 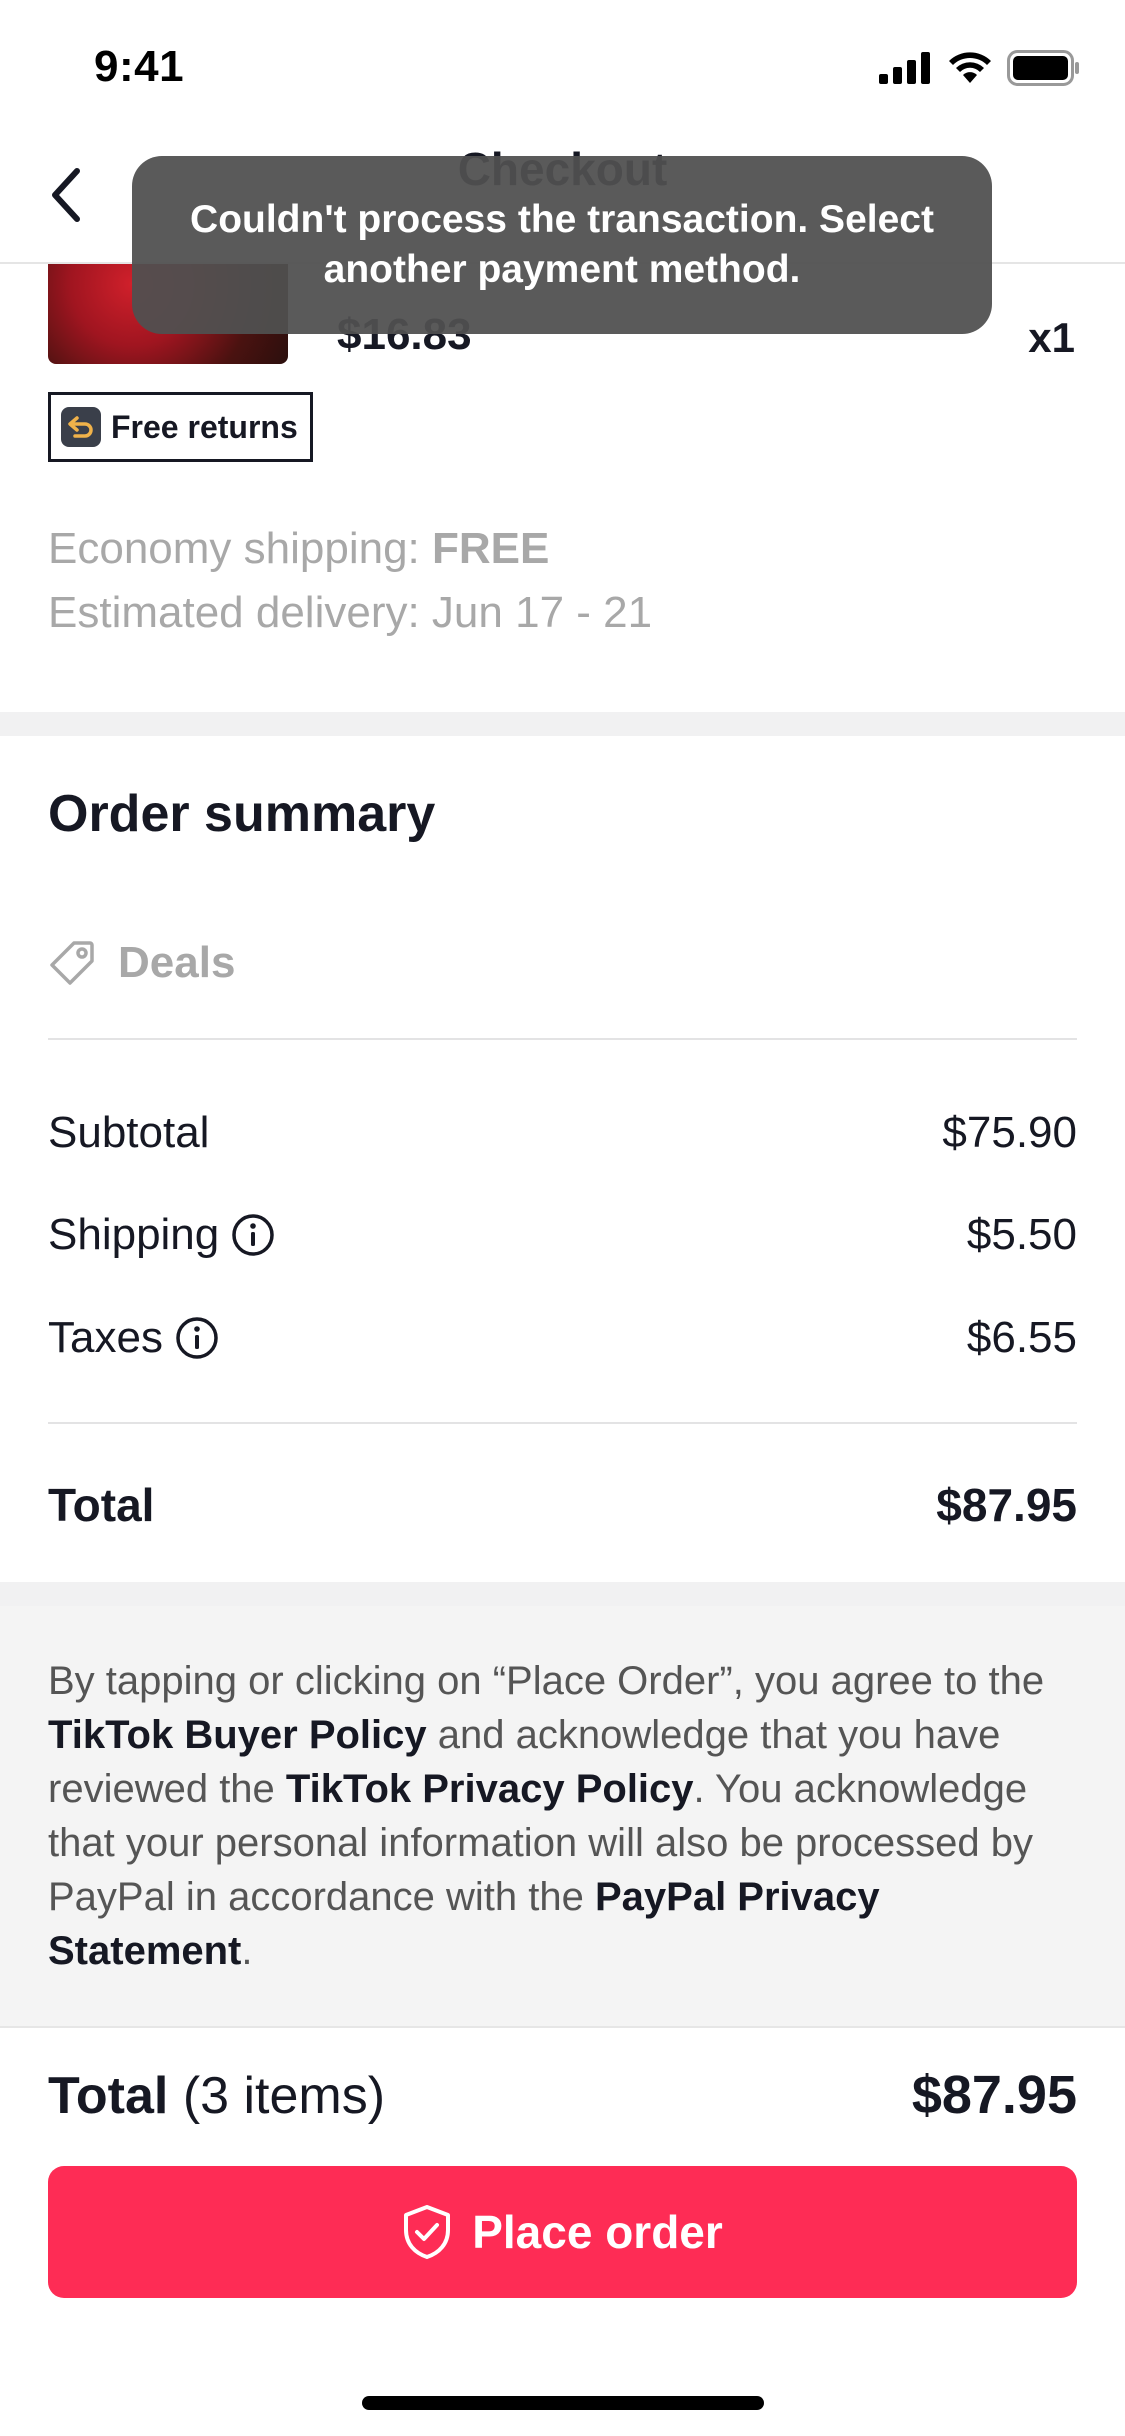 What do you see at coordinates (108, 2096) in the screenshot?
I see `footer-total-label: Total` at bounding box center [108, 2096].